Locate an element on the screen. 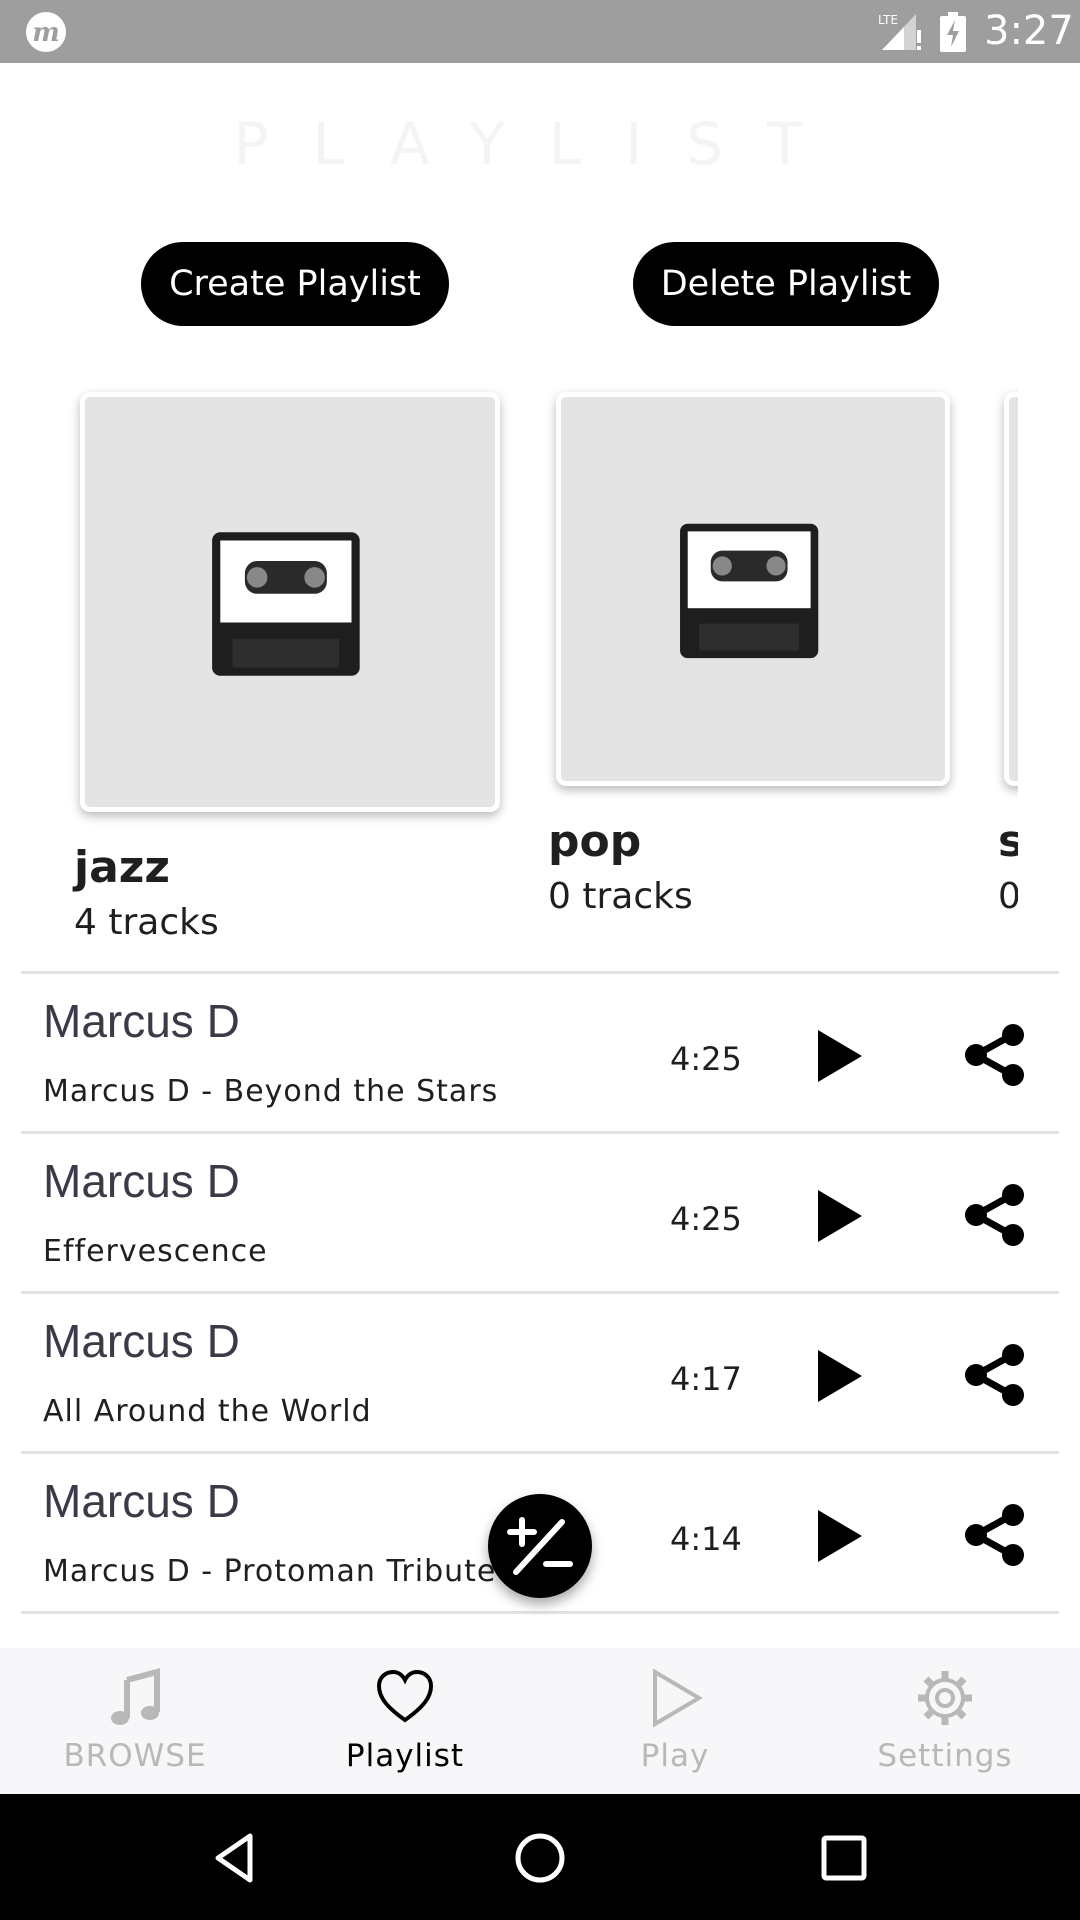  playlist-card-pop: pop 0 tracks is located at coordinates (758, 670).